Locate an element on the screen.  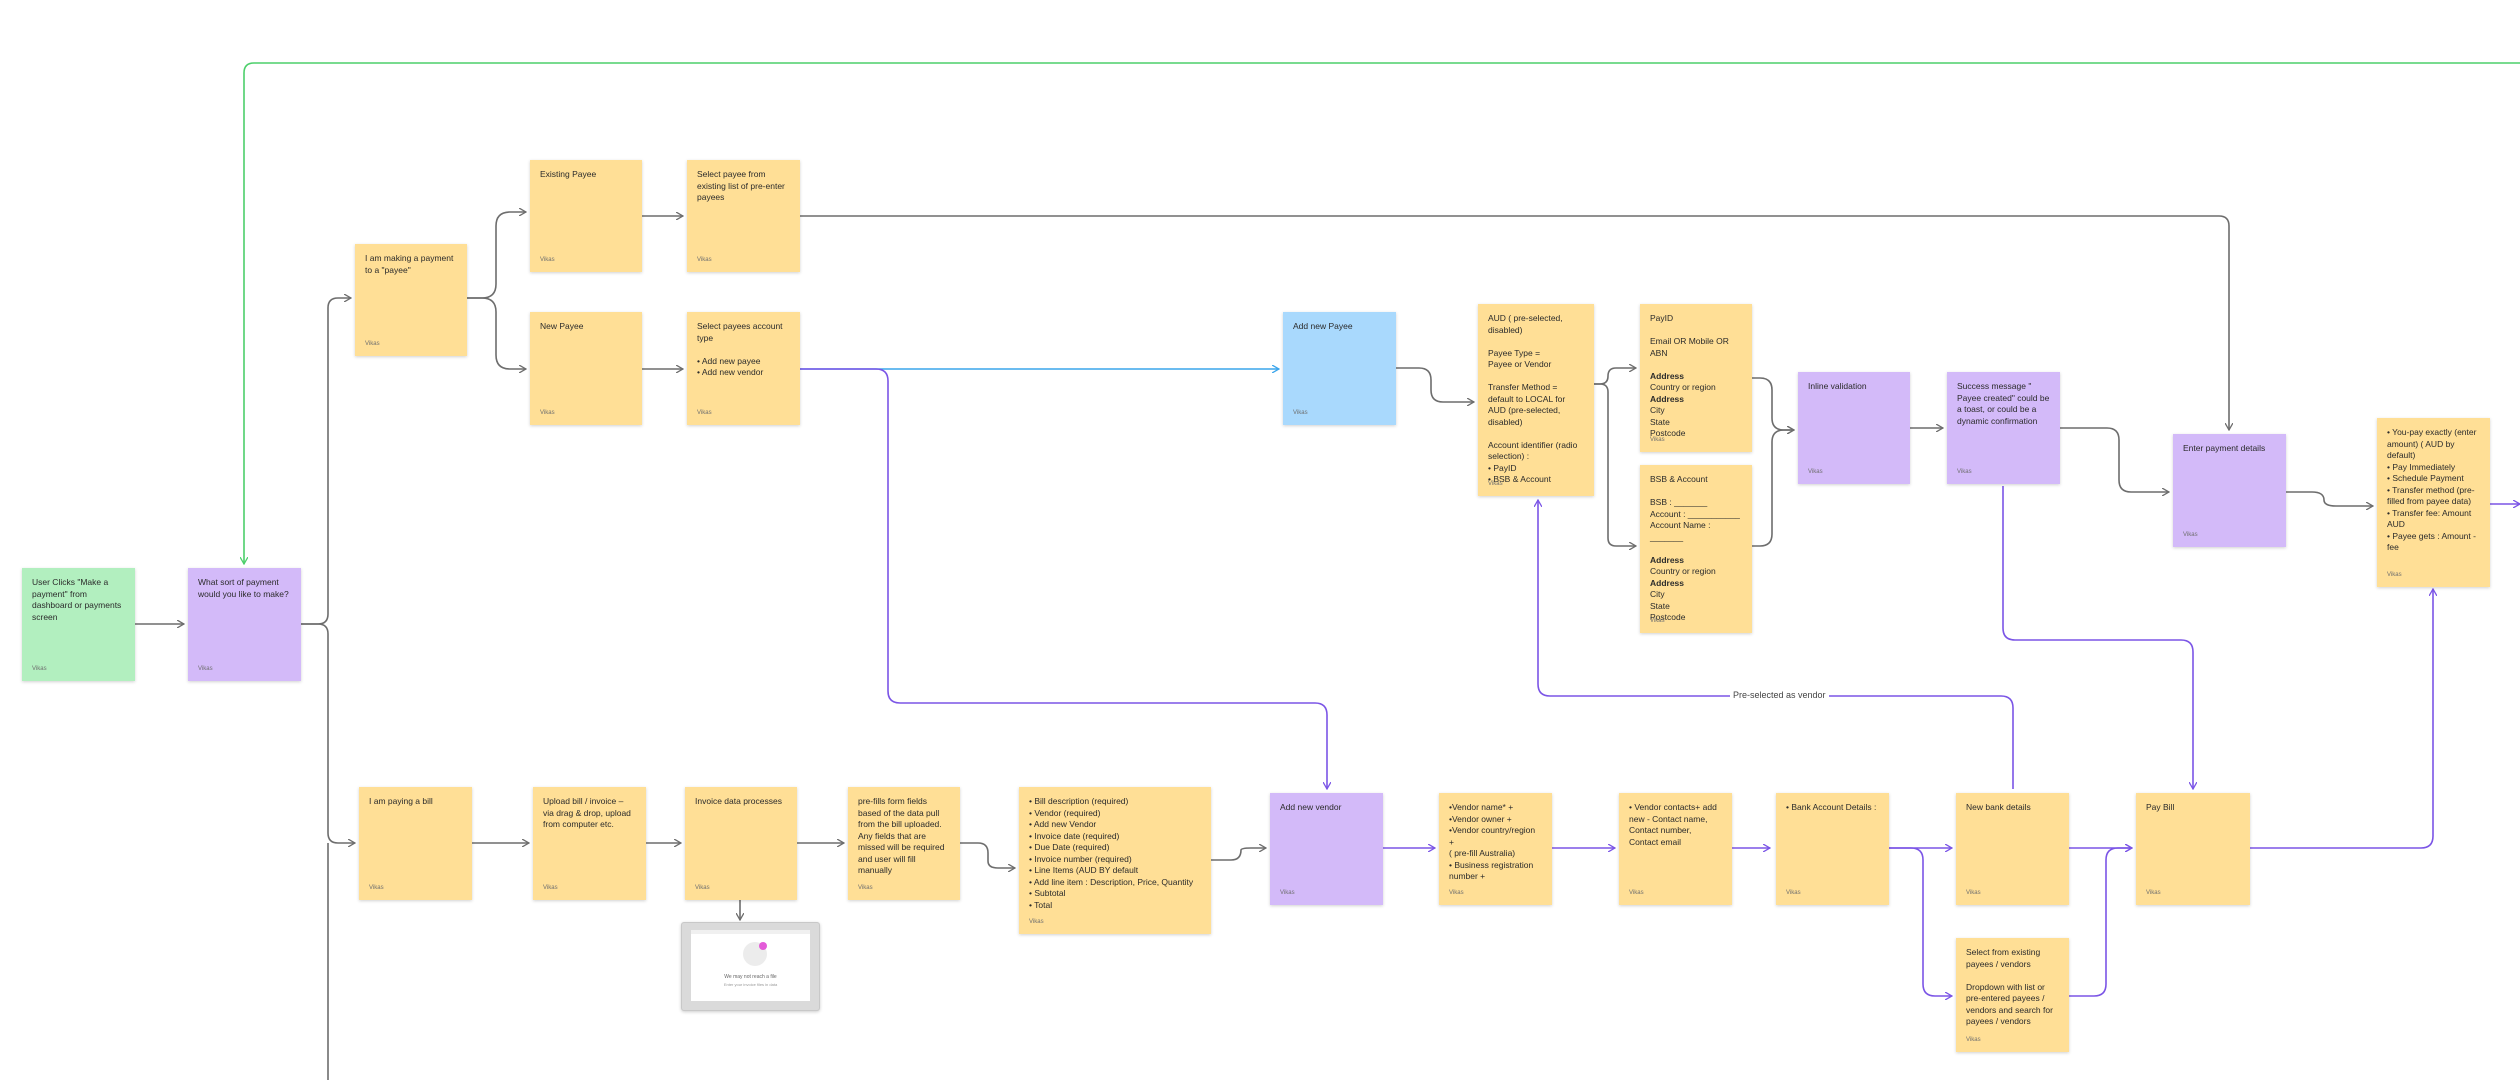
connector-aud-to-payid is located at coordinates (1615, 376).